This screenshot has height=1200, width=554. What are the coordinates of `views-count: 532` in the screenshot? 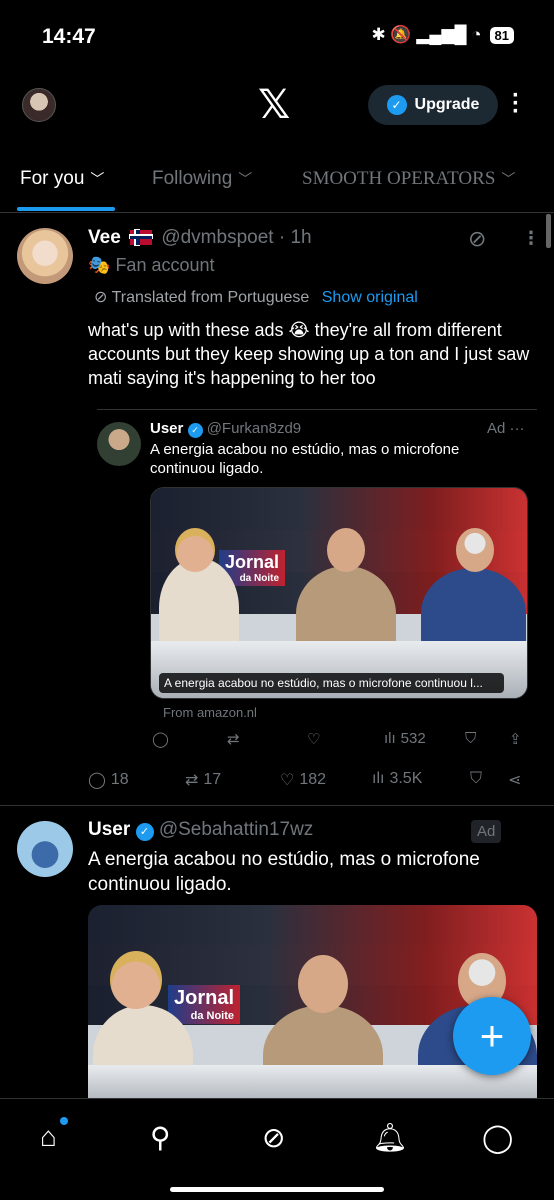 It's located at (413, 738).